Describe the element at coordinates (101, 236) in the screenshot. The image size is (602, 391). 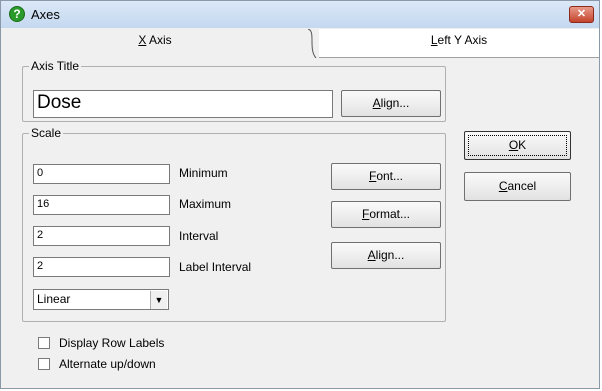
I see `interval-input: 2` at that location.